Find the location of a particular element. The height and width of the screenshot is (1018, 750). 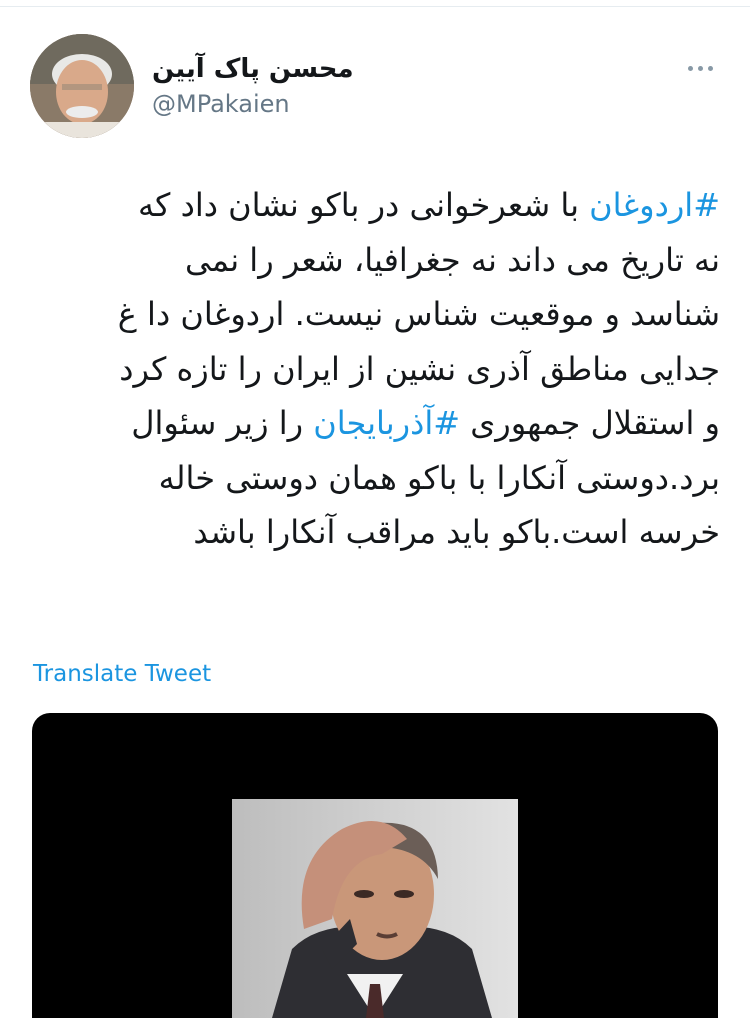

tweet-line: خرسه است.باکو باید مراقب آنکارا باشد is located at coordinates (374, 532).